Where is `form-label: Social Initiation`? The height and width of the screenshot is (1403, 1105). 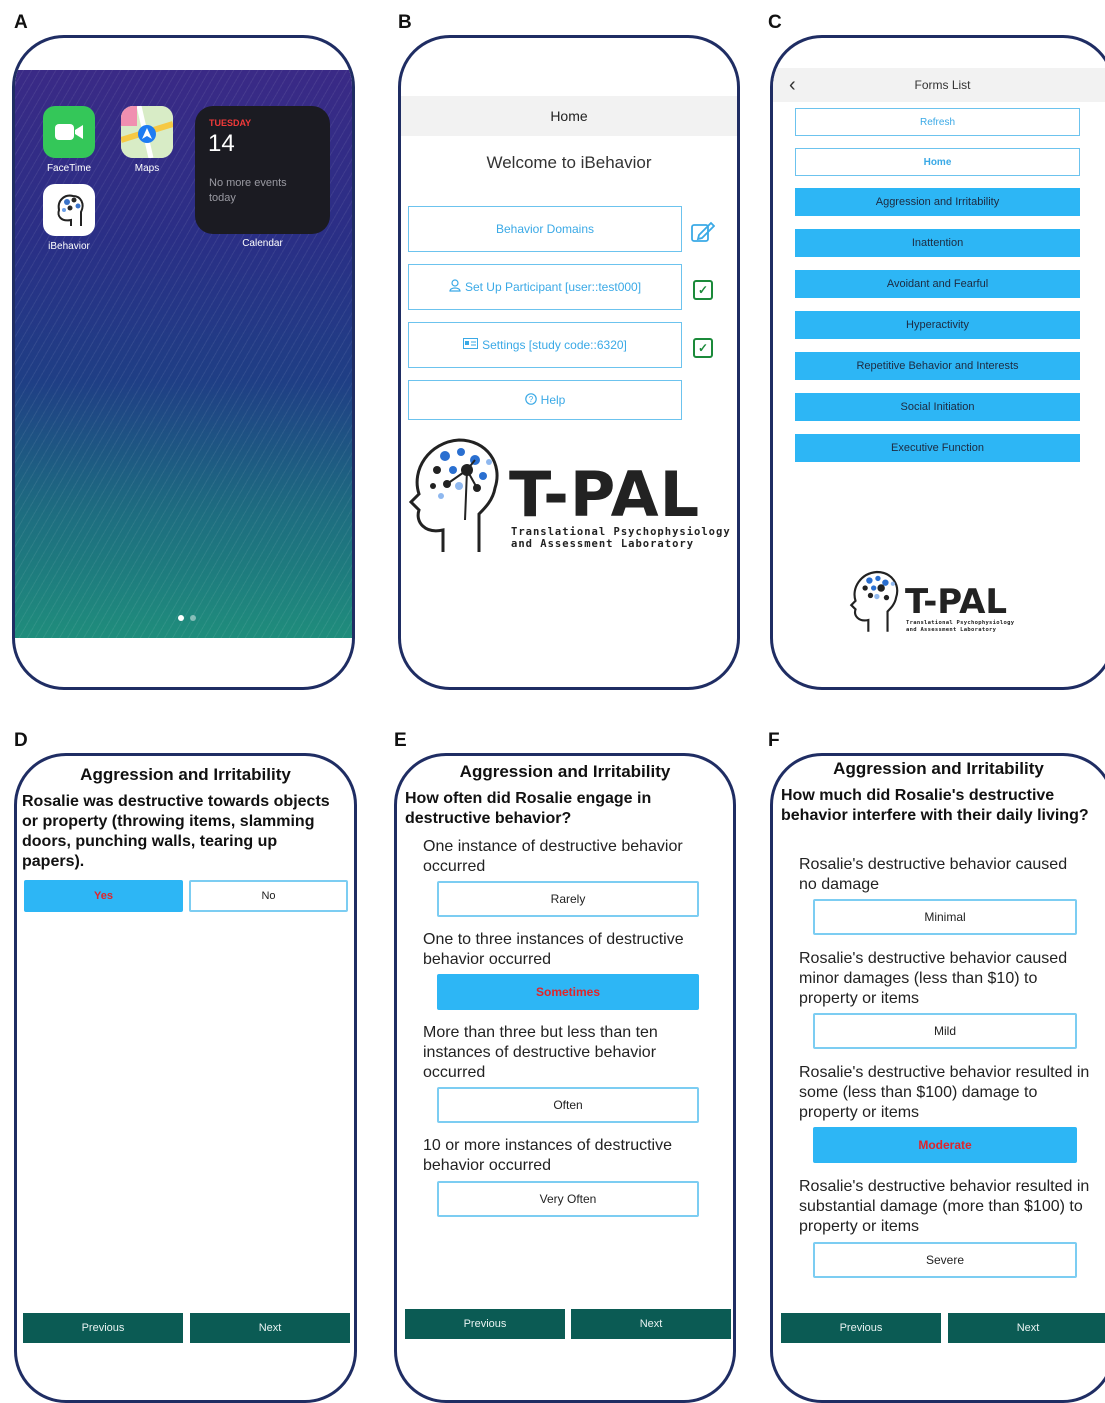
form-label: Social Initiation is located at coordinates (937, 407).